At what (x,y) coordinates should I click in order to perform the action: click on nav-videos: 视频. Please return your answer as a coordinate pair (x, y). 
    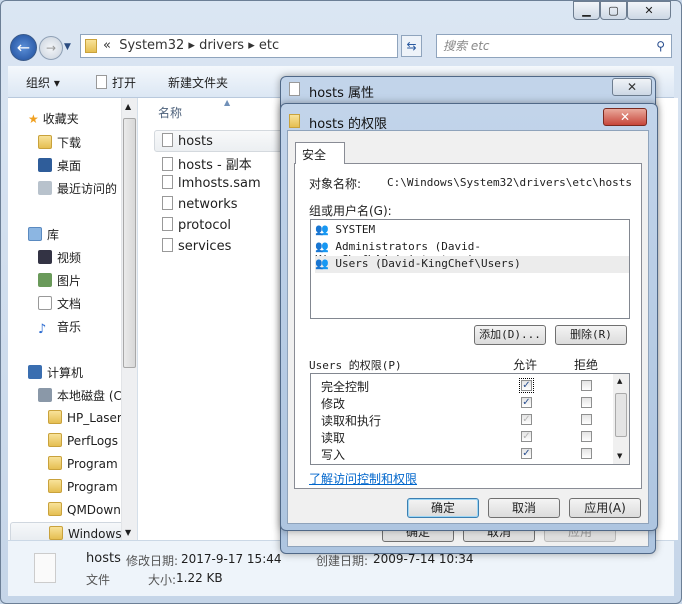
    Looking at the image, I should click on (59, 257).